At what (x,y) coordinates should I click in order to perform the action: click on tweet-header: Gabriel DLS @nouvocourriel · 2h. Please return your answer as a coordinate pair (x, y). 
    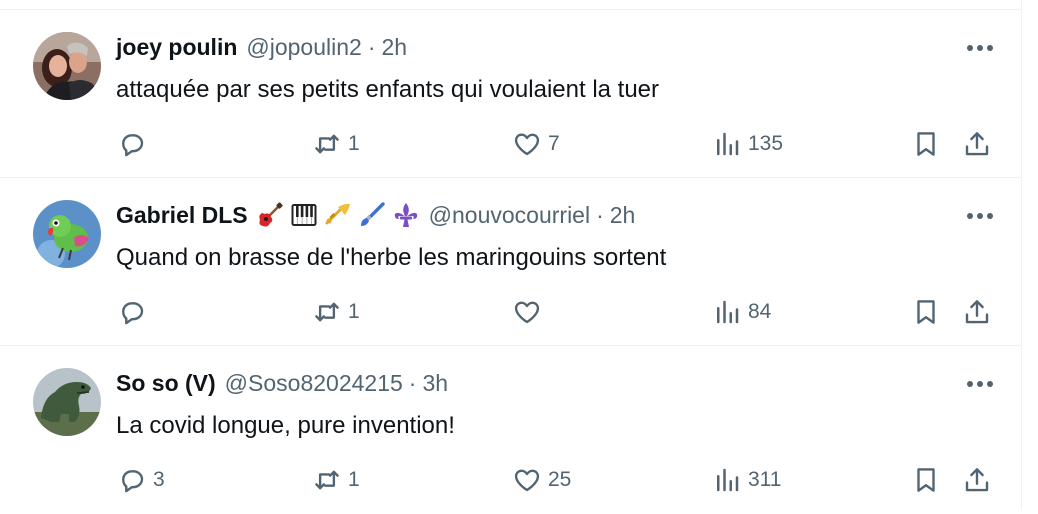
    Looking at the image, I should click on (375, 215).